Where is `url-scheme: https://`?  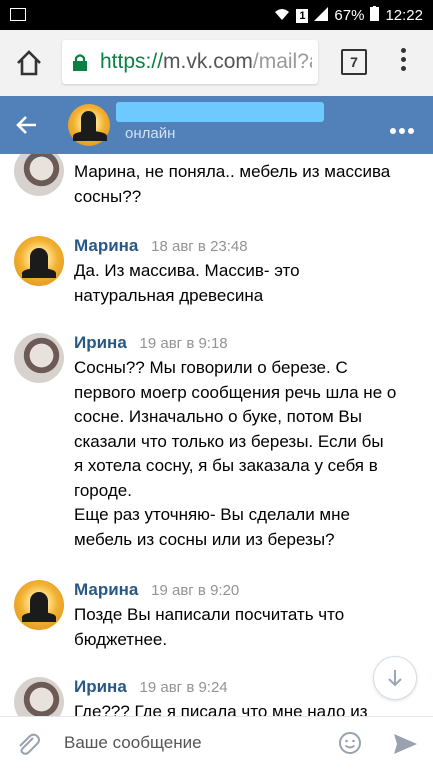
url-scheme: https:// is located at coordinates (132, 61).